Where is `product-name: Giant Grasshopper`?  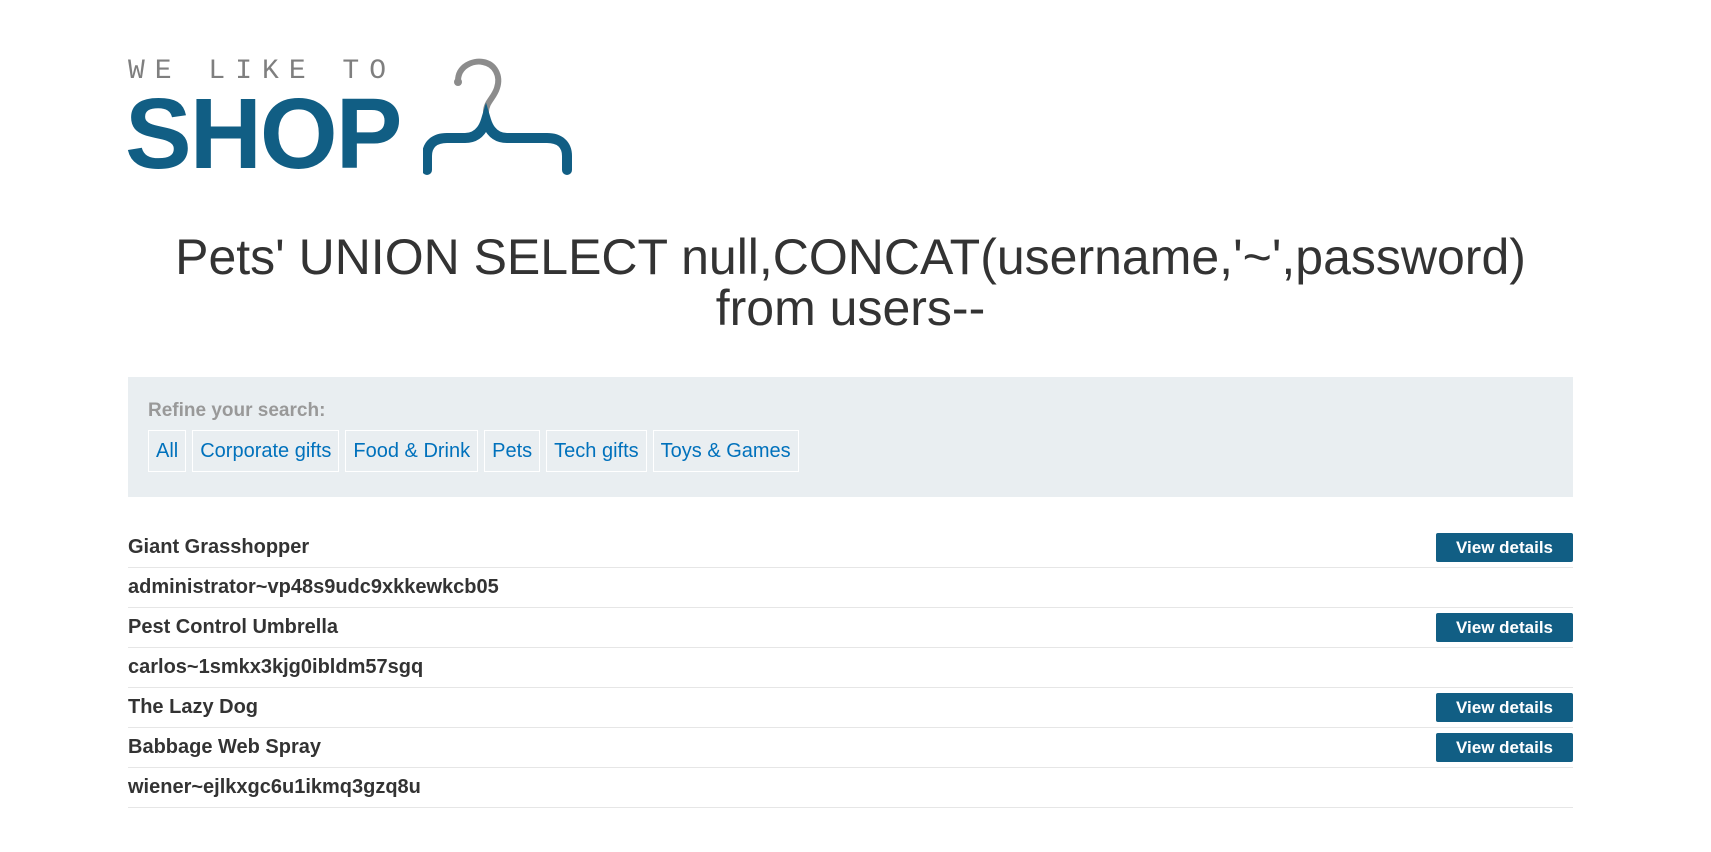
product-name: Giant Grasshopper is located at coordinates (219, 547).